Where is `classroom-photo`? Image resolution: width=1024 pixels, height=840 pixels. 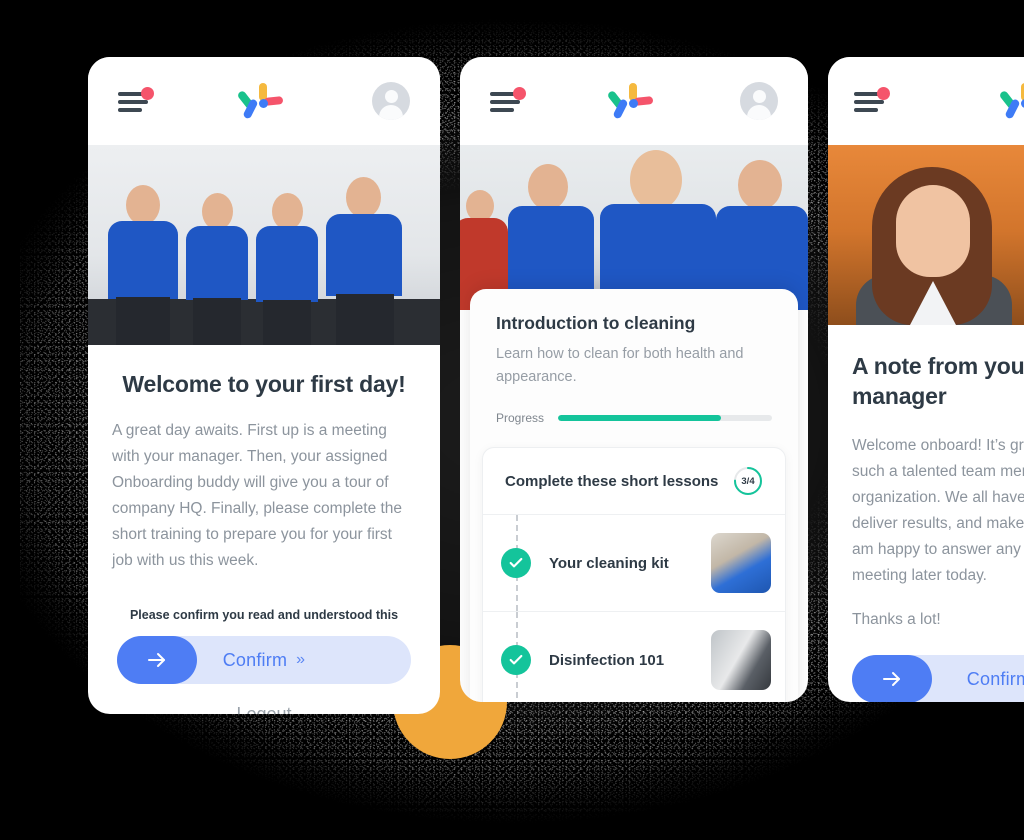 classroom-photo is located at coordinates (634, 227).